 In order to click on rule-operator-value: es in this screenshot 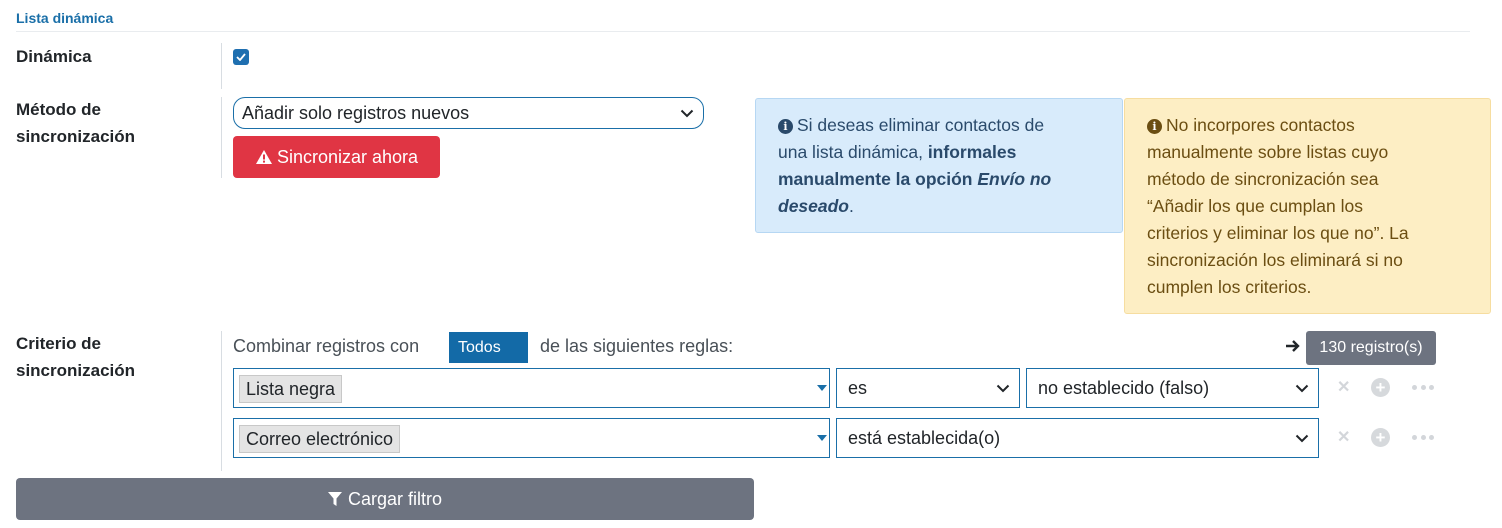, I will do `click(858, 387)`.